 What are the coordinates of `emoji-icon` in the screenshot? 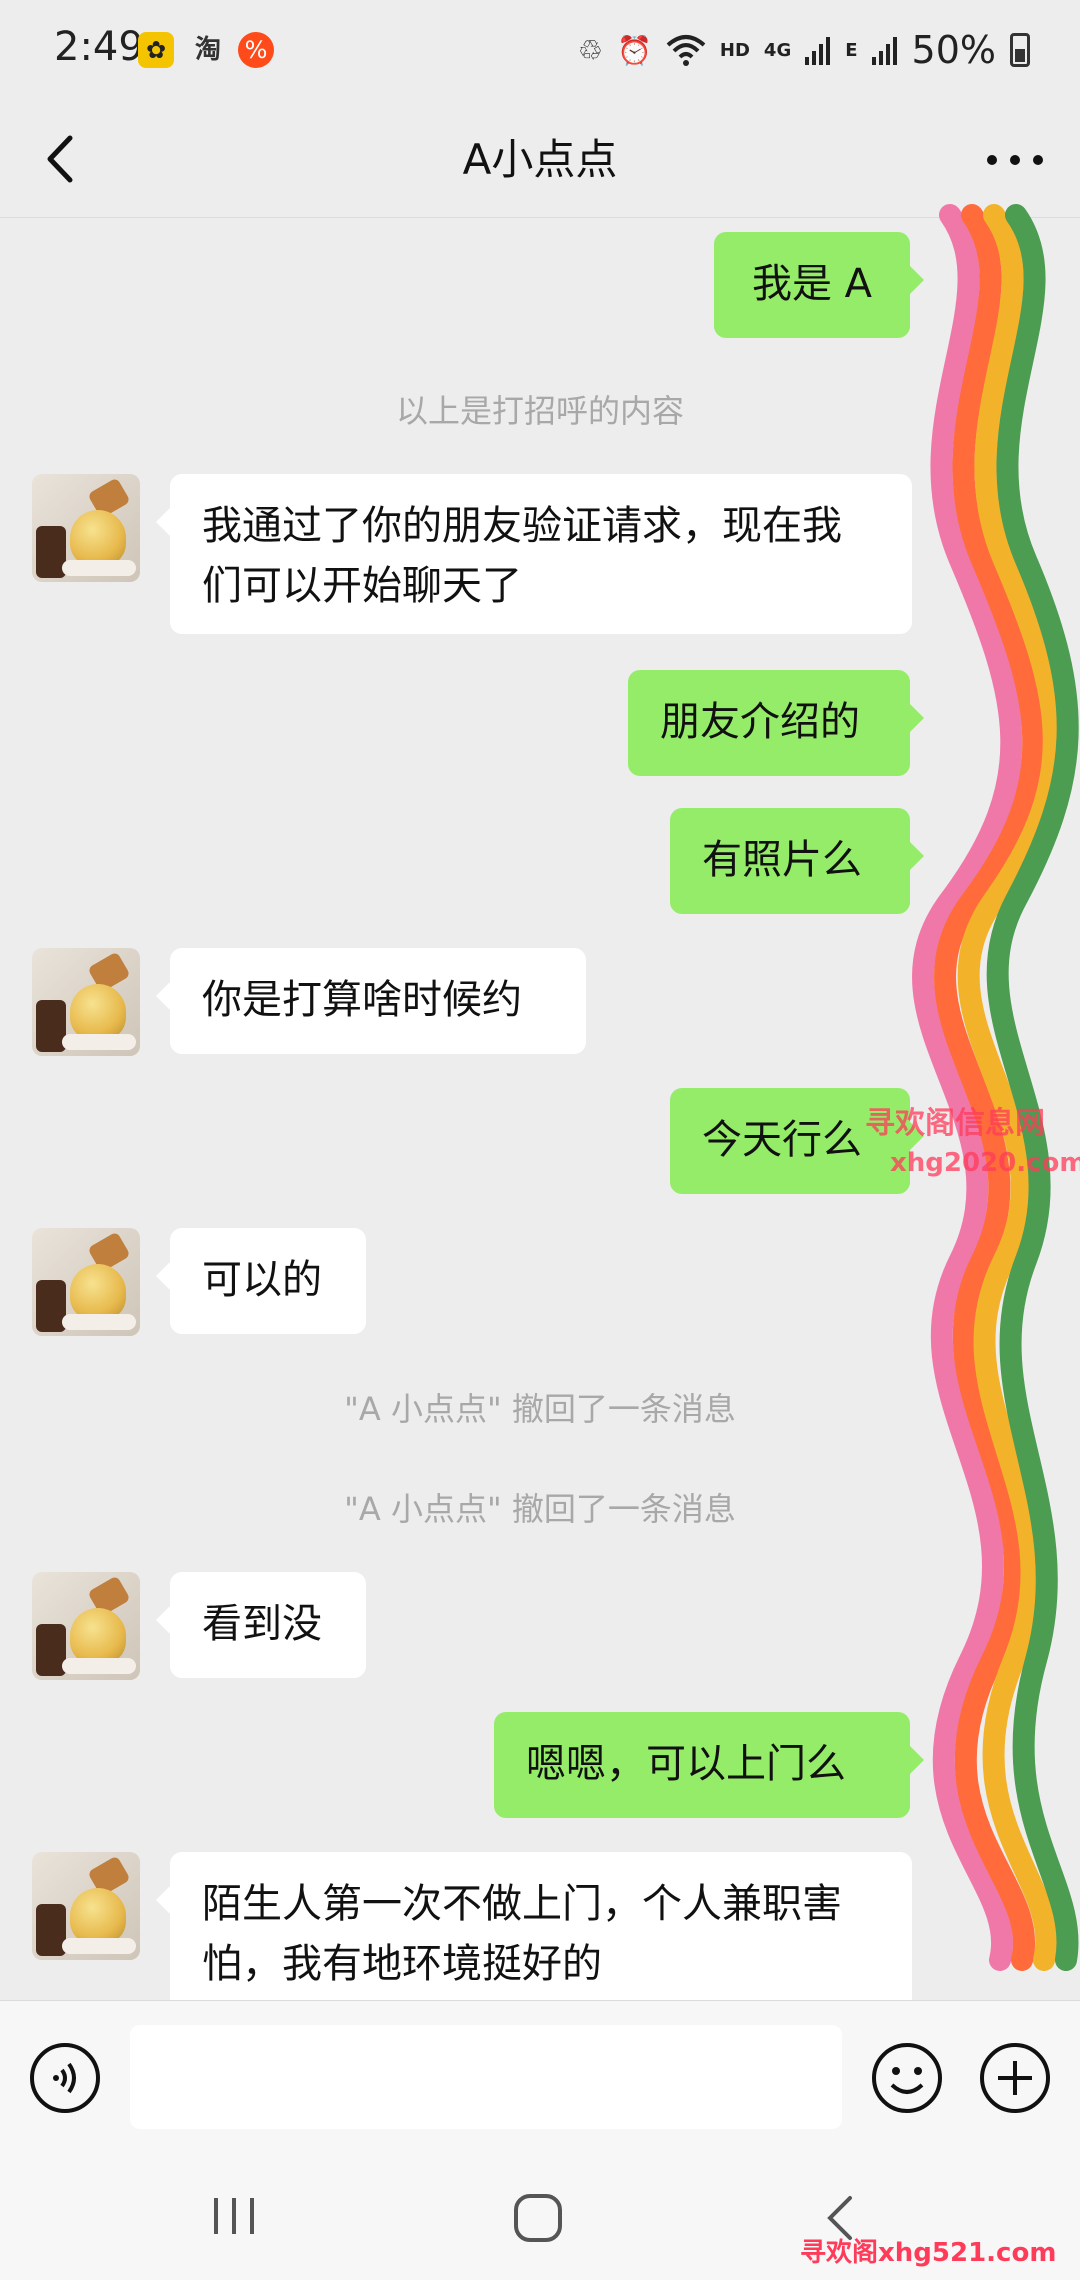 It's located at (907, 2078).